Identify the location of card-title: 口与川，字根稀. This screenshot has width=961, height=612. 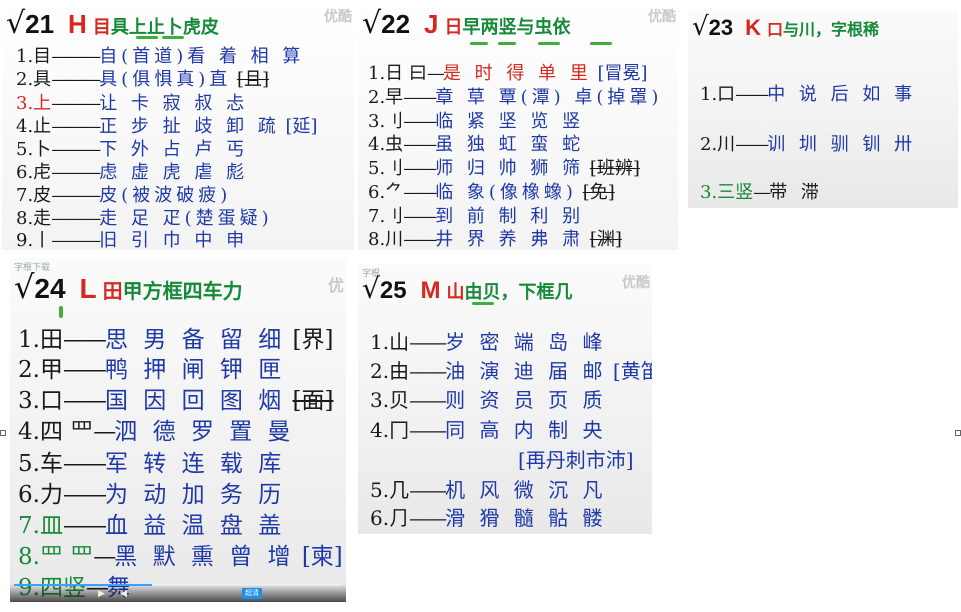
(823, 28).